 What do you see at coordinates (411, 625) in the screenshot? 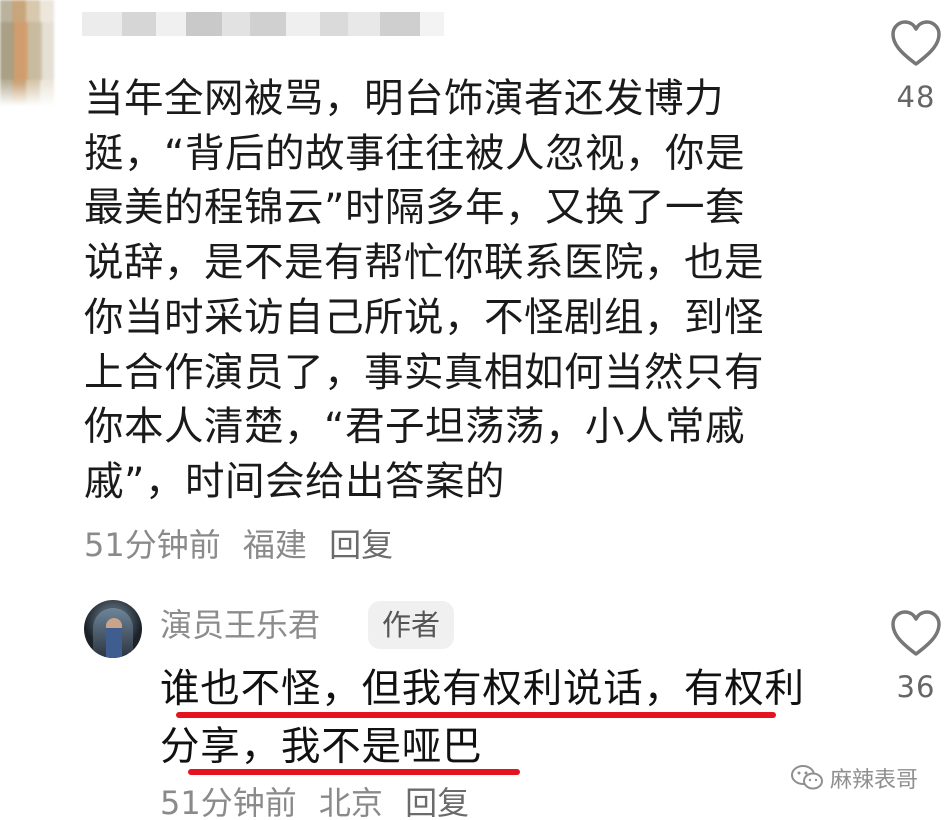
I see `author-badge: 作者` at bounding box center [411, 625].